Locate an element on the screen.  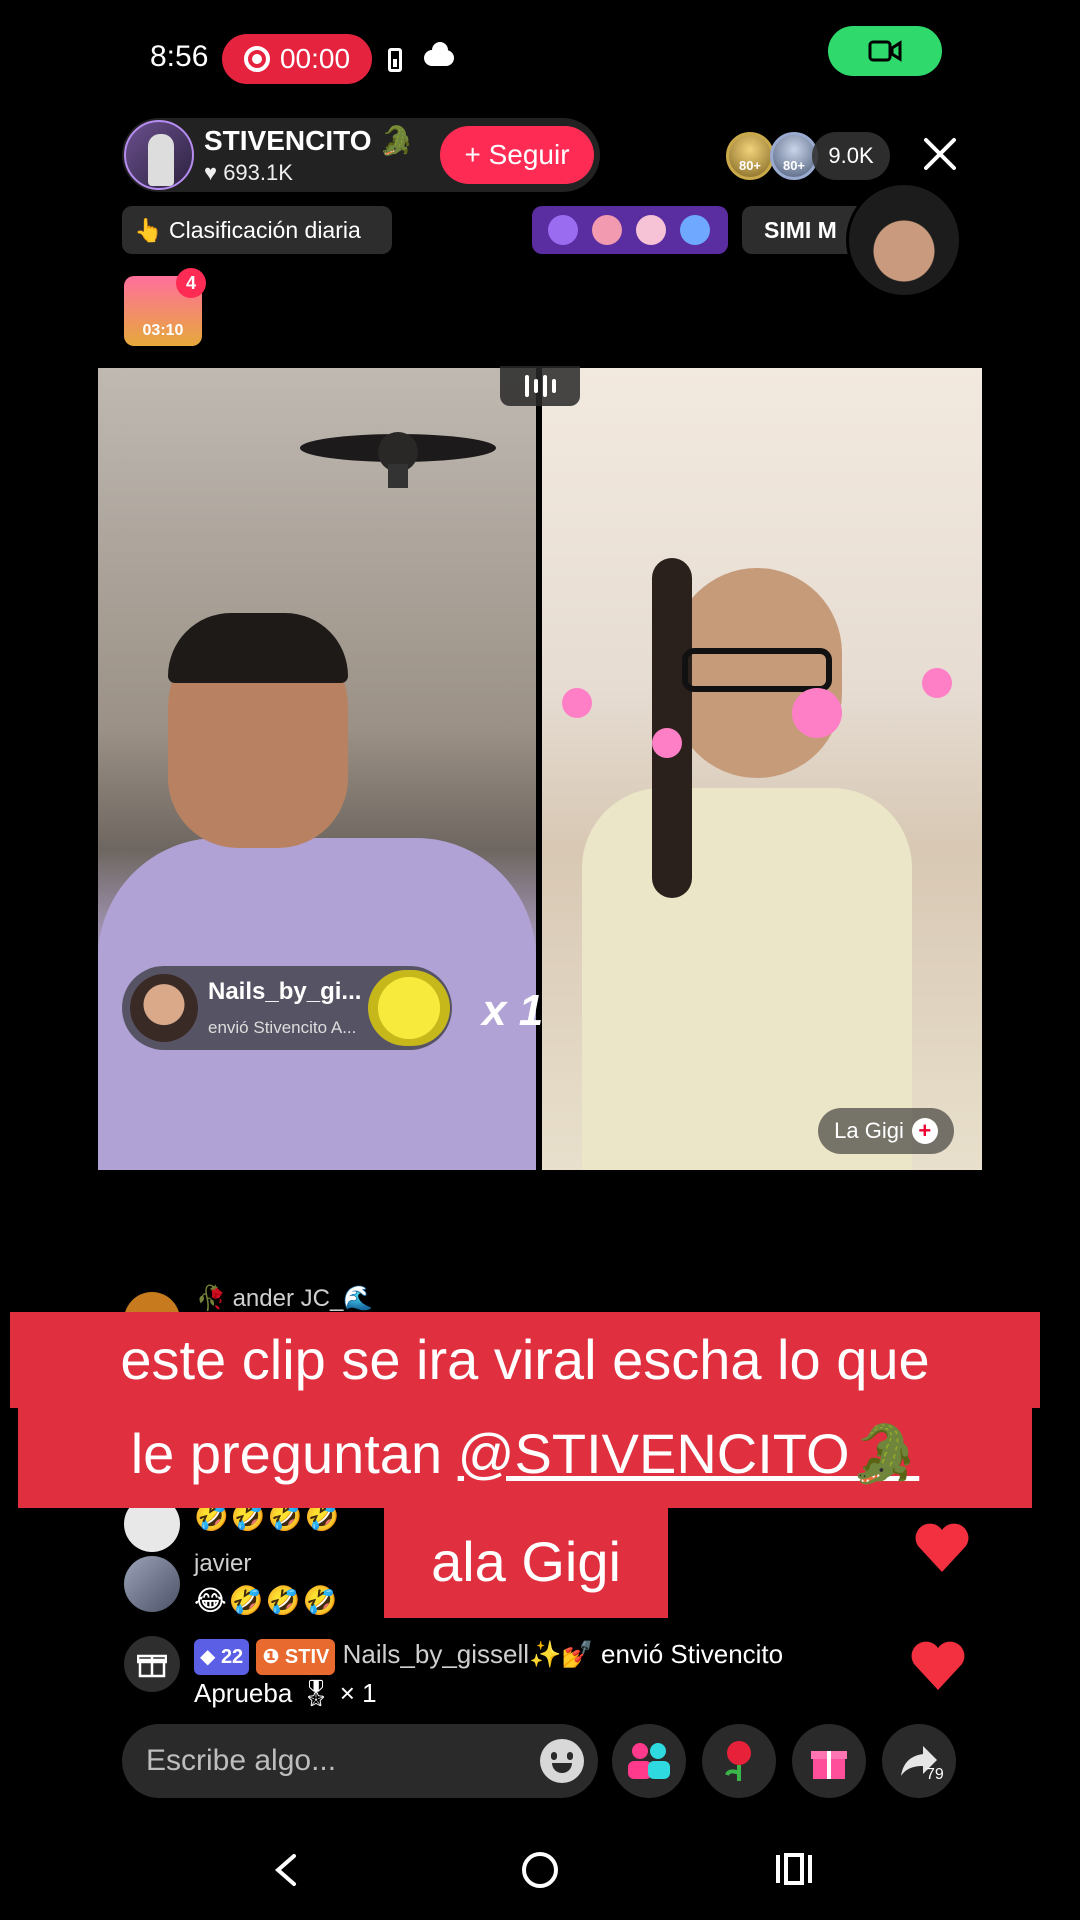
recent-apps-icon is located at coordinates (794, 1869).